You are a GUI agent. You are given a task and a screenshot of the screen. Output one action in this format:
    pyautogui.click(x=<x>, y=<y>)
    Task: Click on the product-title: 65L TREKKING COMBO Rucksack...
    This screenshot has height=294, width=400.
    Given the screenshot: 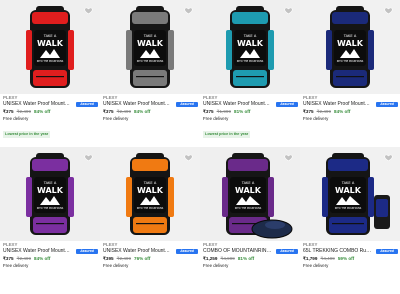 What is the action you would take?
    pyautogui.click(x=337, y=251)
    